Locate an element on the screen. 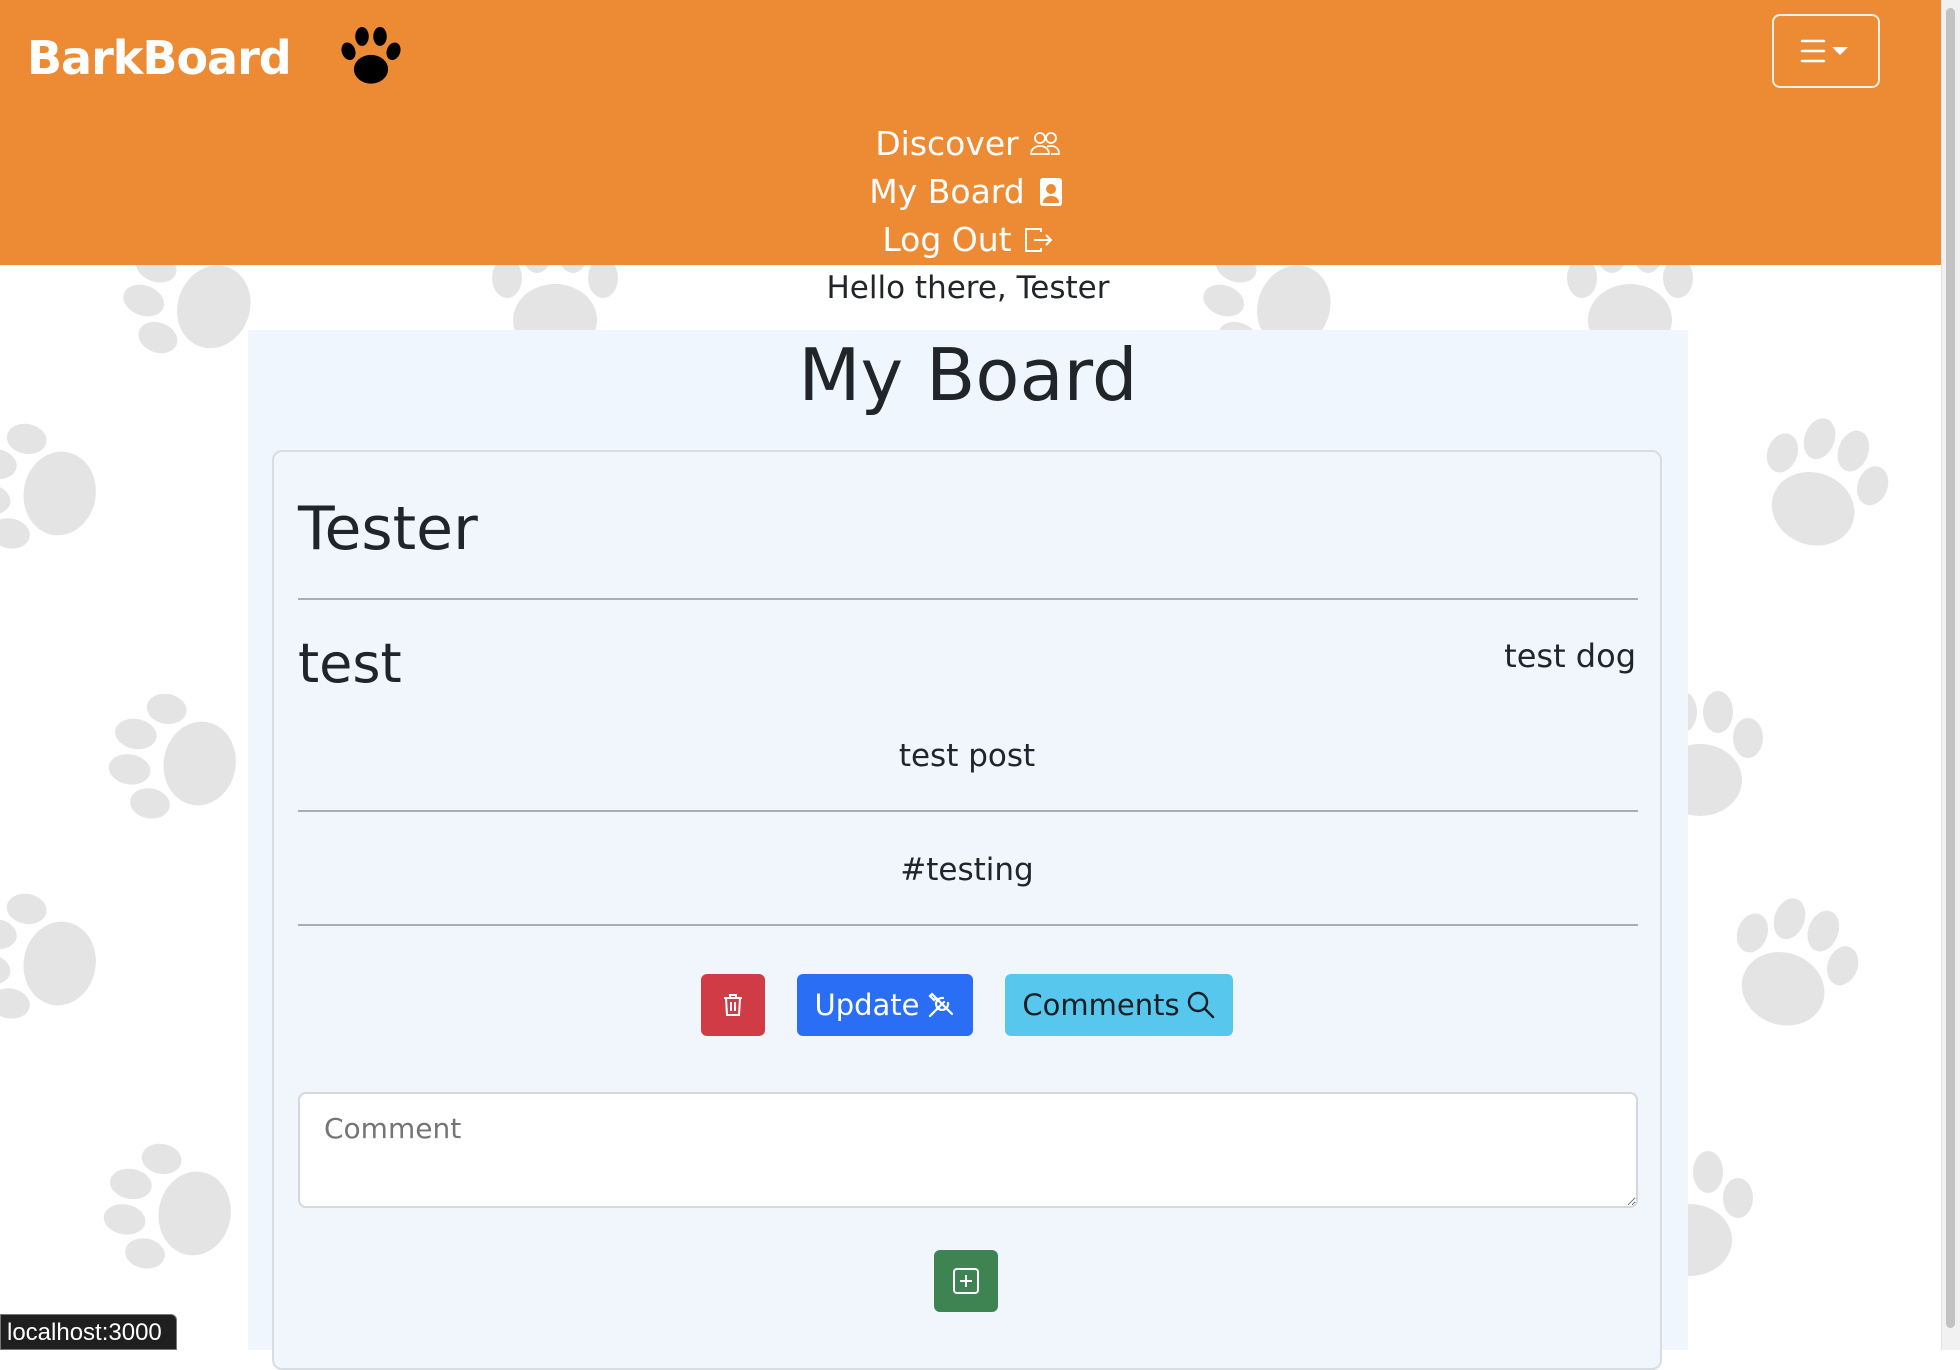 This screenshot has width=1960, height=1370. paw-icon is located at coordinates (371, 55).